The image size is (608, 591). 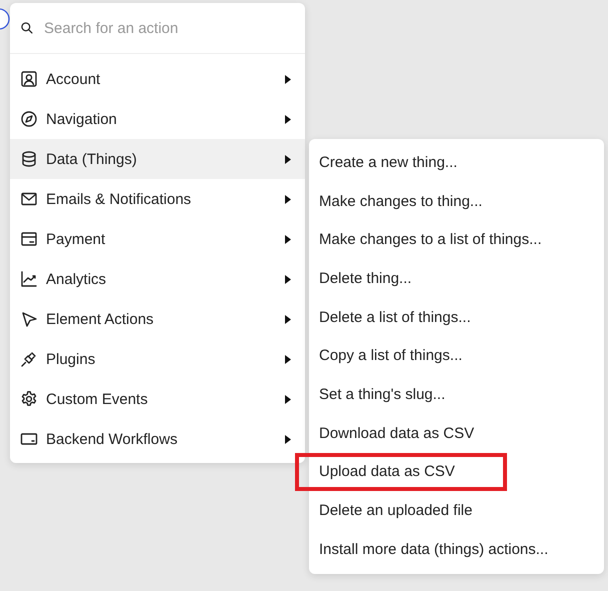 What do you see at coordinates (29, 159) in the screenshot?
I see `database-icon` at bounding box center [29, 159].